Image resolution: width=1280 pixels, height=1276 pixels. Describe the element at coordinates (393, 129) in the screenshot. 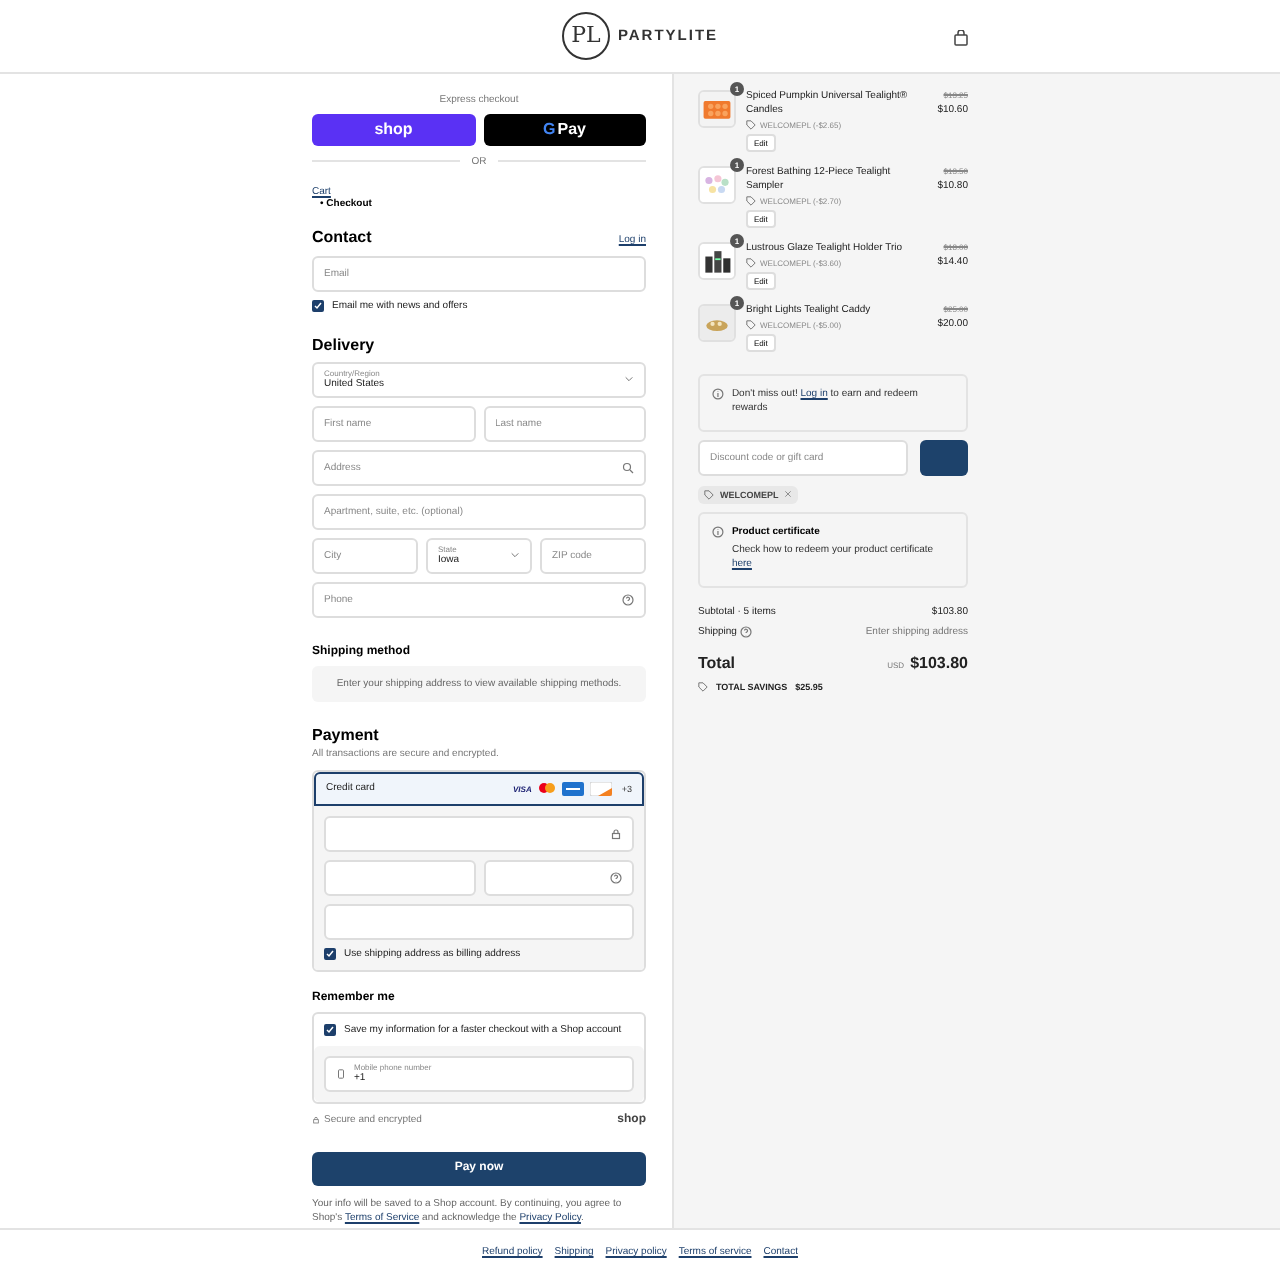

I see `shop-pay-button: shop` at that location.